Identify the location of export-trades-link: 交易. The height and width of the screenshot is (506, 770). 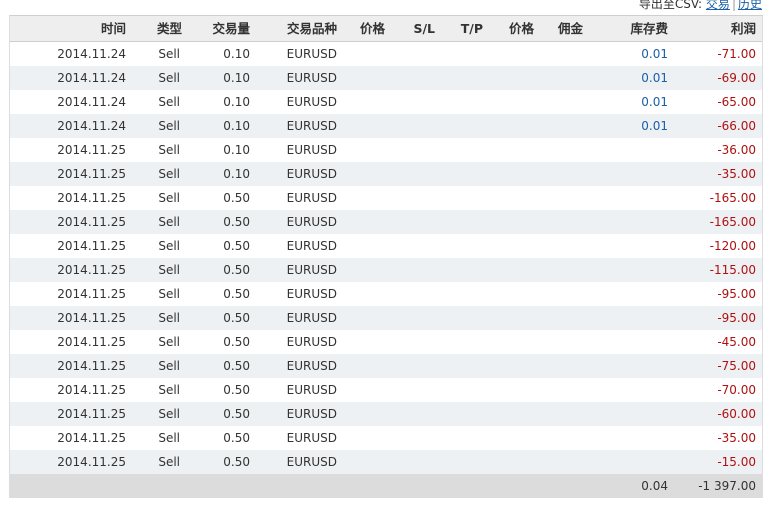
(718, 5).